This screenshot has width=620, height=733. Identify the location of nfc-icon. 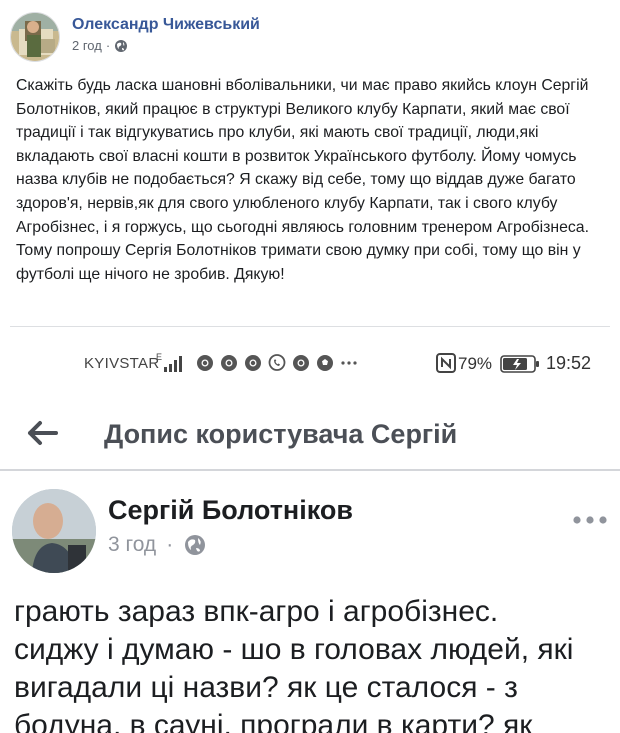
(446, 363).